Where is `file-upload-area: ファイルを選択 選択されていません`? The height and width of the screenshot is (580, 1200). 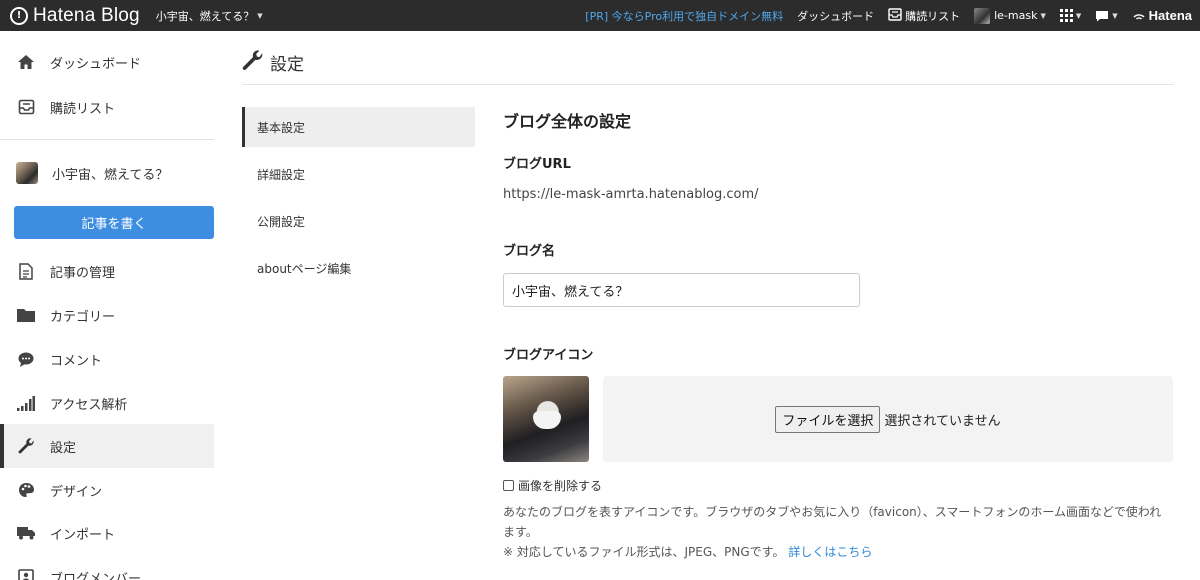 file-upload-area: ファイルを選択 選択されていません is located at coordinates (888, 419).